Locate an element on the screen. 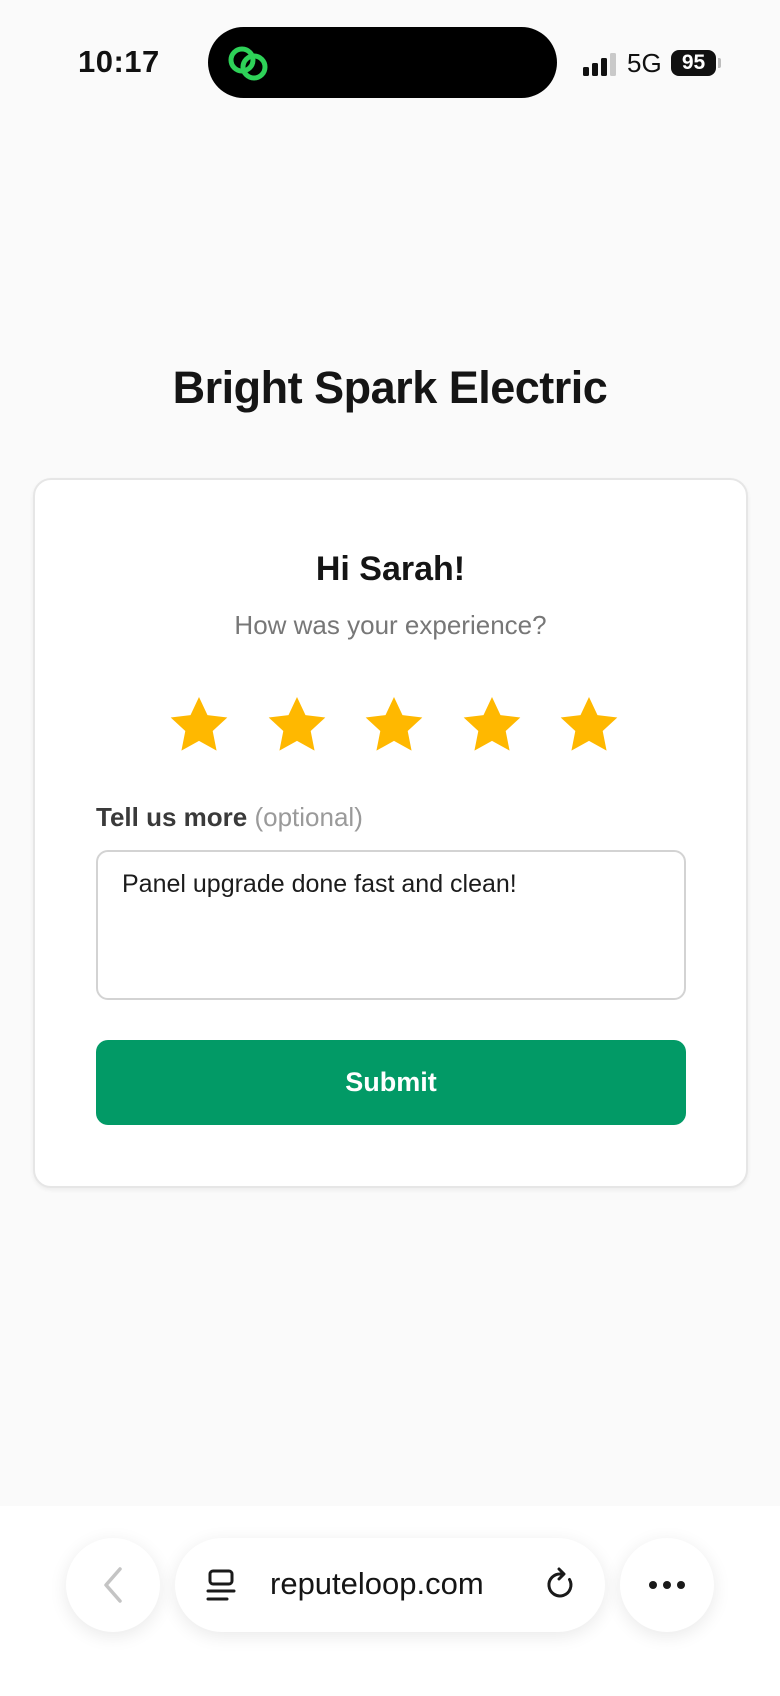  url-text: reputeloop.com is located at coordinates (377, 1584).